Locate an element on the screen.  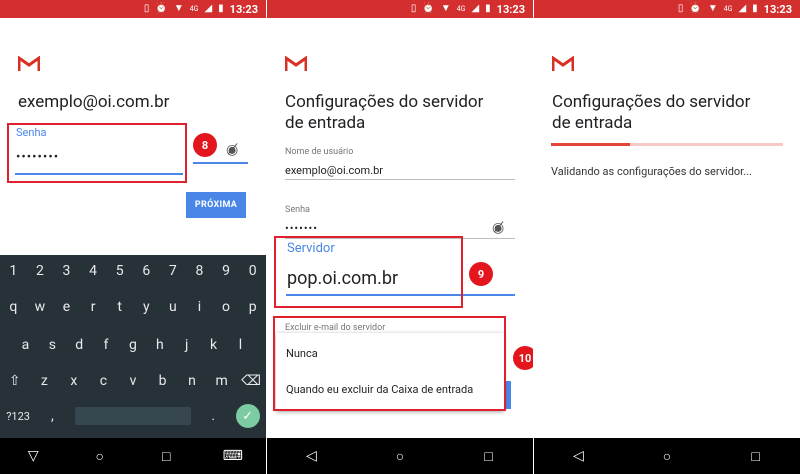
validation-progress-fill is located at coordinates (590, 144).